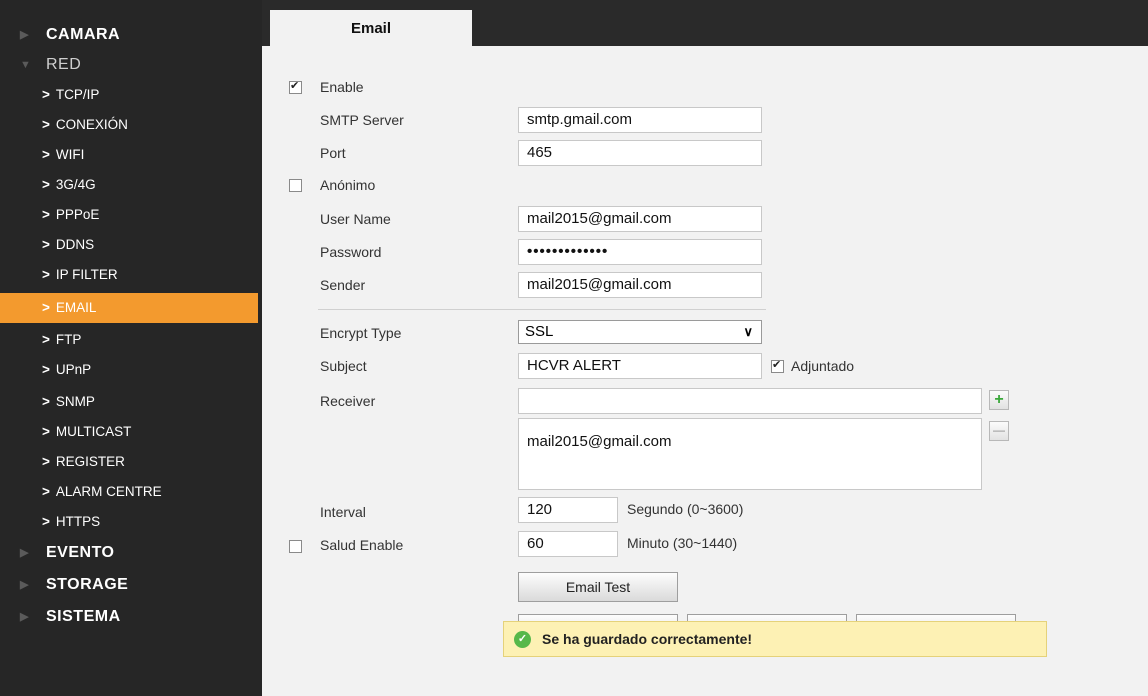 The height and width of the screenshot is (696, 1148). I want to click on anonymous-checkbox, so click(295, 185).